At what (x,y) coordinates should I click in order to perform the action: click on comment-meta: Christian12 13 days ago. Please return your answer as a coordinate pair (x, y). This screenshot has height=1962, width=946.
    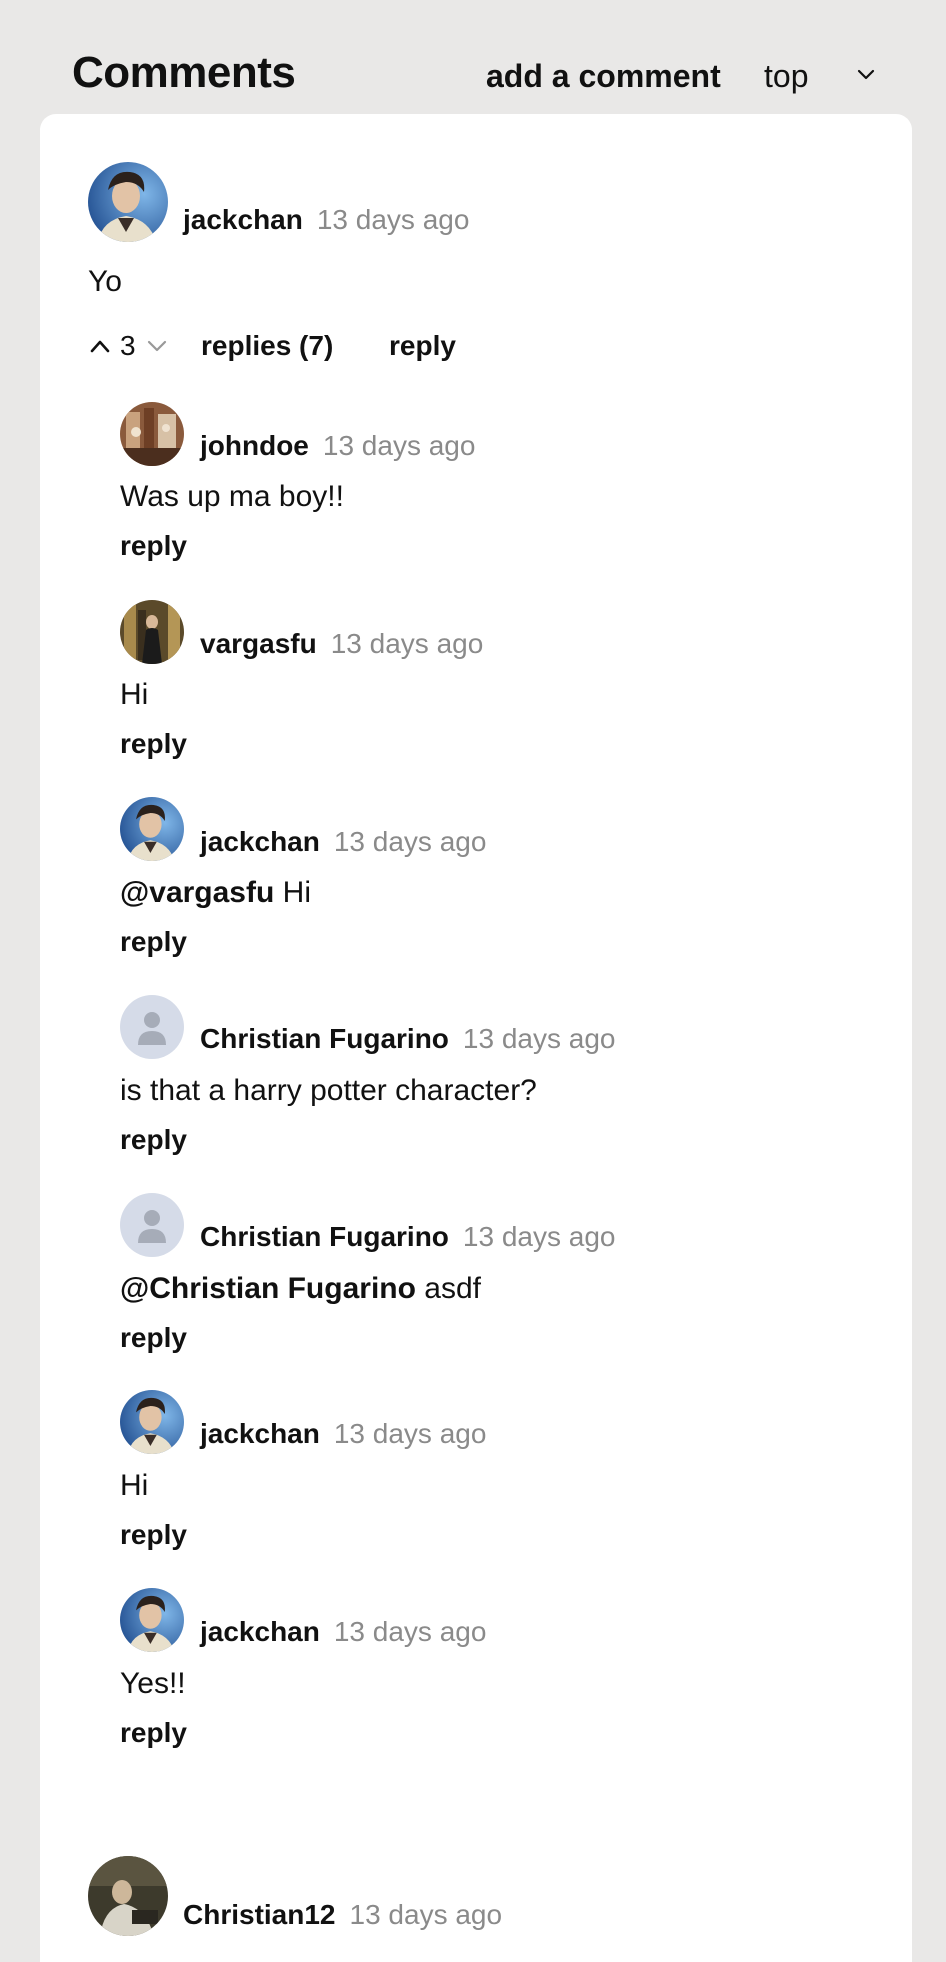
    Looking at the image, I should click on (342, 1915).